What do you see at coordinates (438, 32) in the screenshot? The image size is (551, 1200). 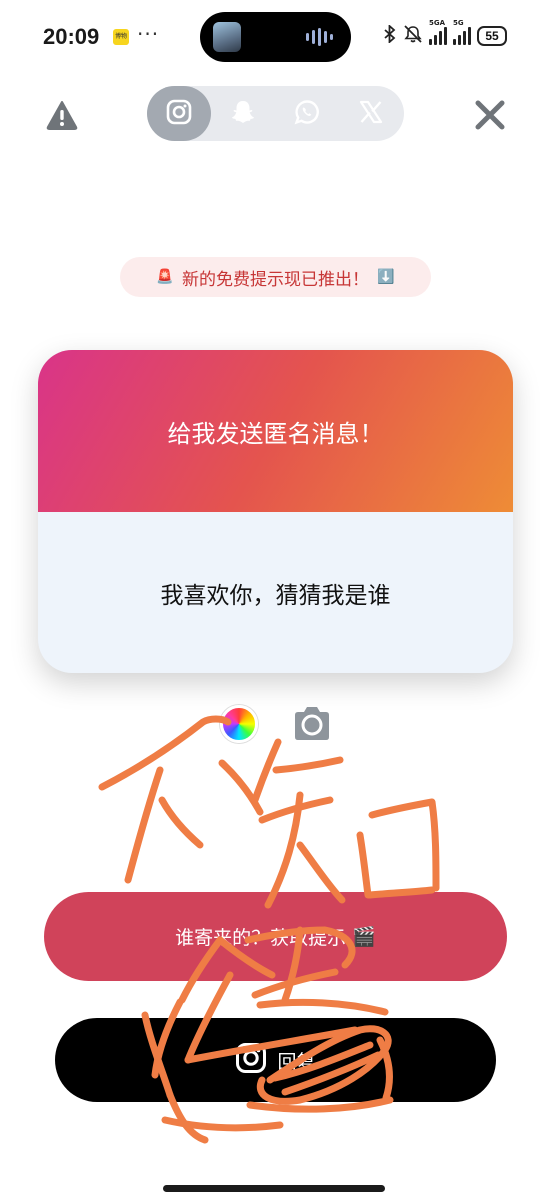 I see `signal-5ga-icon: 5GA` at bounding box center [438, 32].